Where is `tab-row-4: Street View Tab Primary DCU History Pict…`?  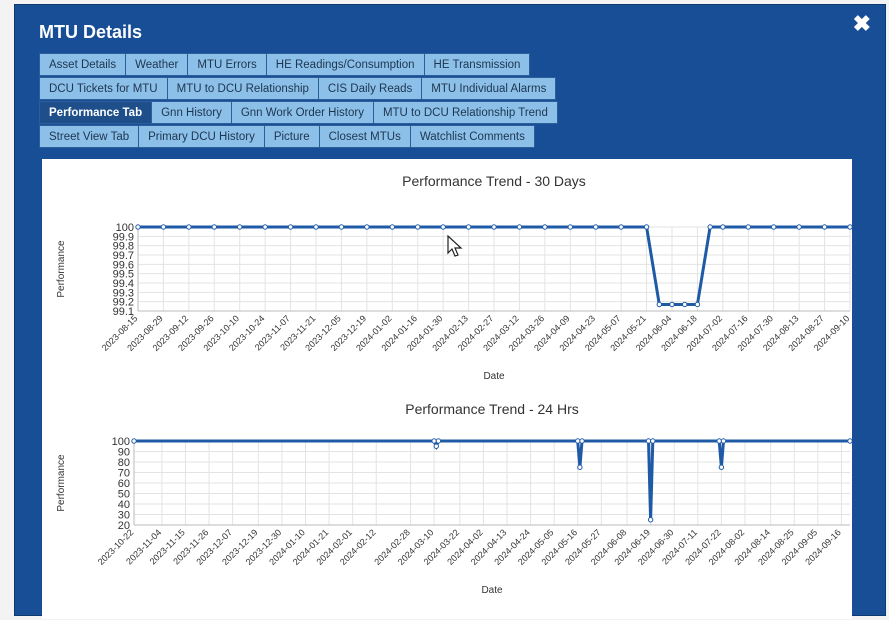
tab-row-4: Street View Tab Primary DCU History Pict… is located at coordinates (287, 136).